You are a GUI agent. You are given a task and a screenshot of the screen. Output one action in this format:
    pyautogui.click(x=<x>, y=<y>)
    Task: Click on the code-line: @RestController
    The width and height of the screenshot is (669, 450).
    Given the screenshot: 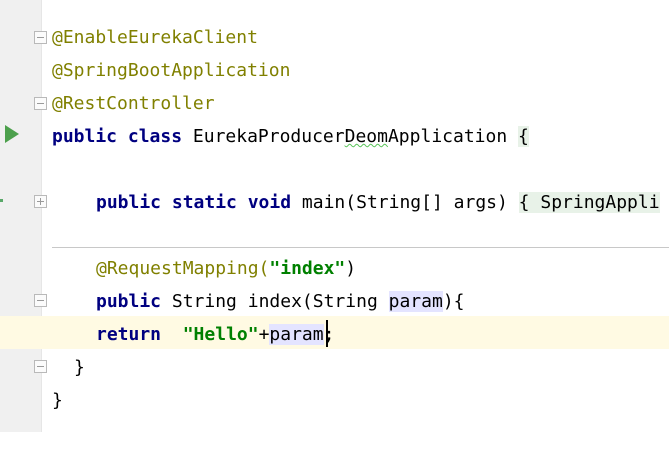 What is the action you would take?
    pyautogui.click(x=334, y=103)
    